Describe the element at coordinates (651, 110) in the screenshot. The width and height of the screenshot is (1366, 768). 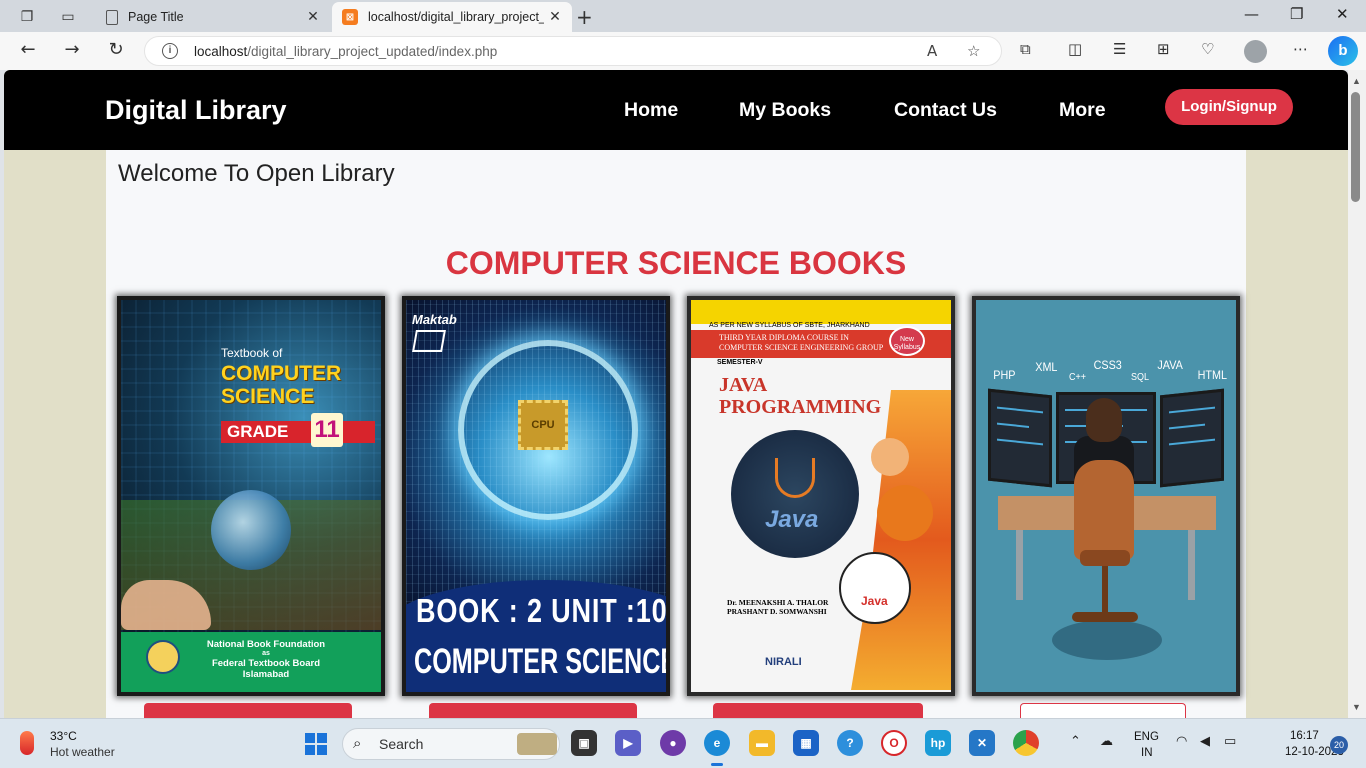
I see `nav-home: Home` at that location.